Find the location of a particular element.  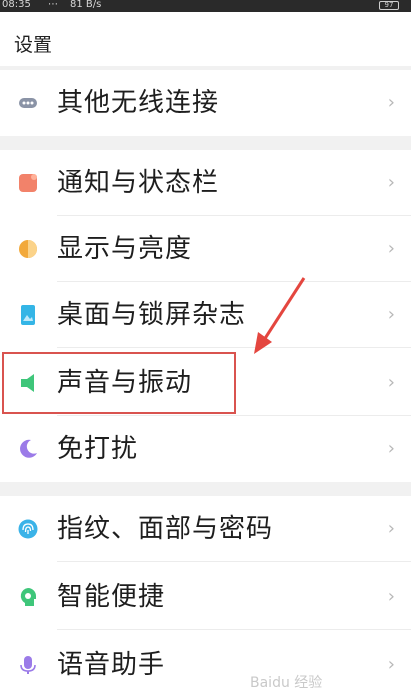

more-dots-icon is located at coordinates (28, 103).